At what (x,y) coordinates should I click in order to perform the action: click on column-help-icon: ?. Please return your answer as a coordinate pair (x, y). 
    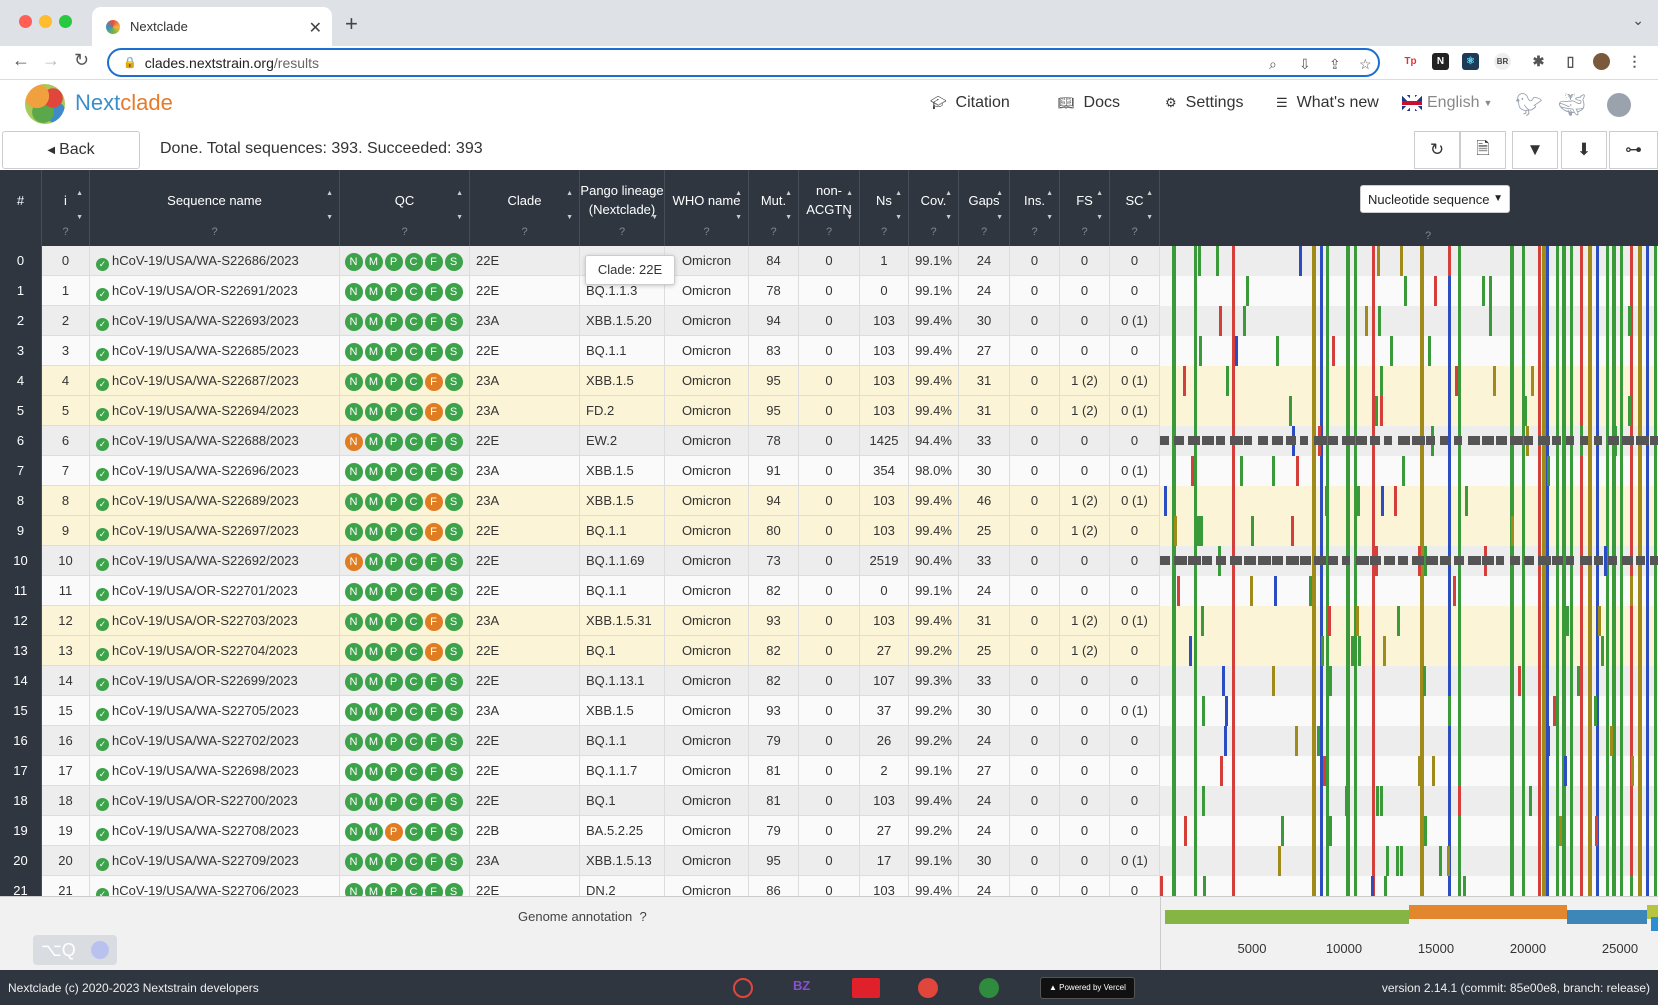
    Looking at the image, I should click on (404, 232).